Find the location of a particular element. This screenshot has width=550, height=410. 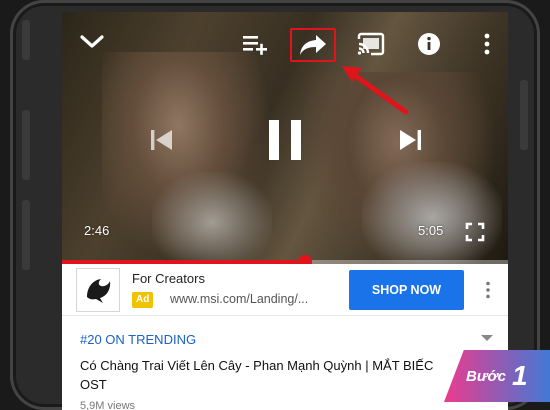

step-label: Bước is located at coordinates (486, 376).